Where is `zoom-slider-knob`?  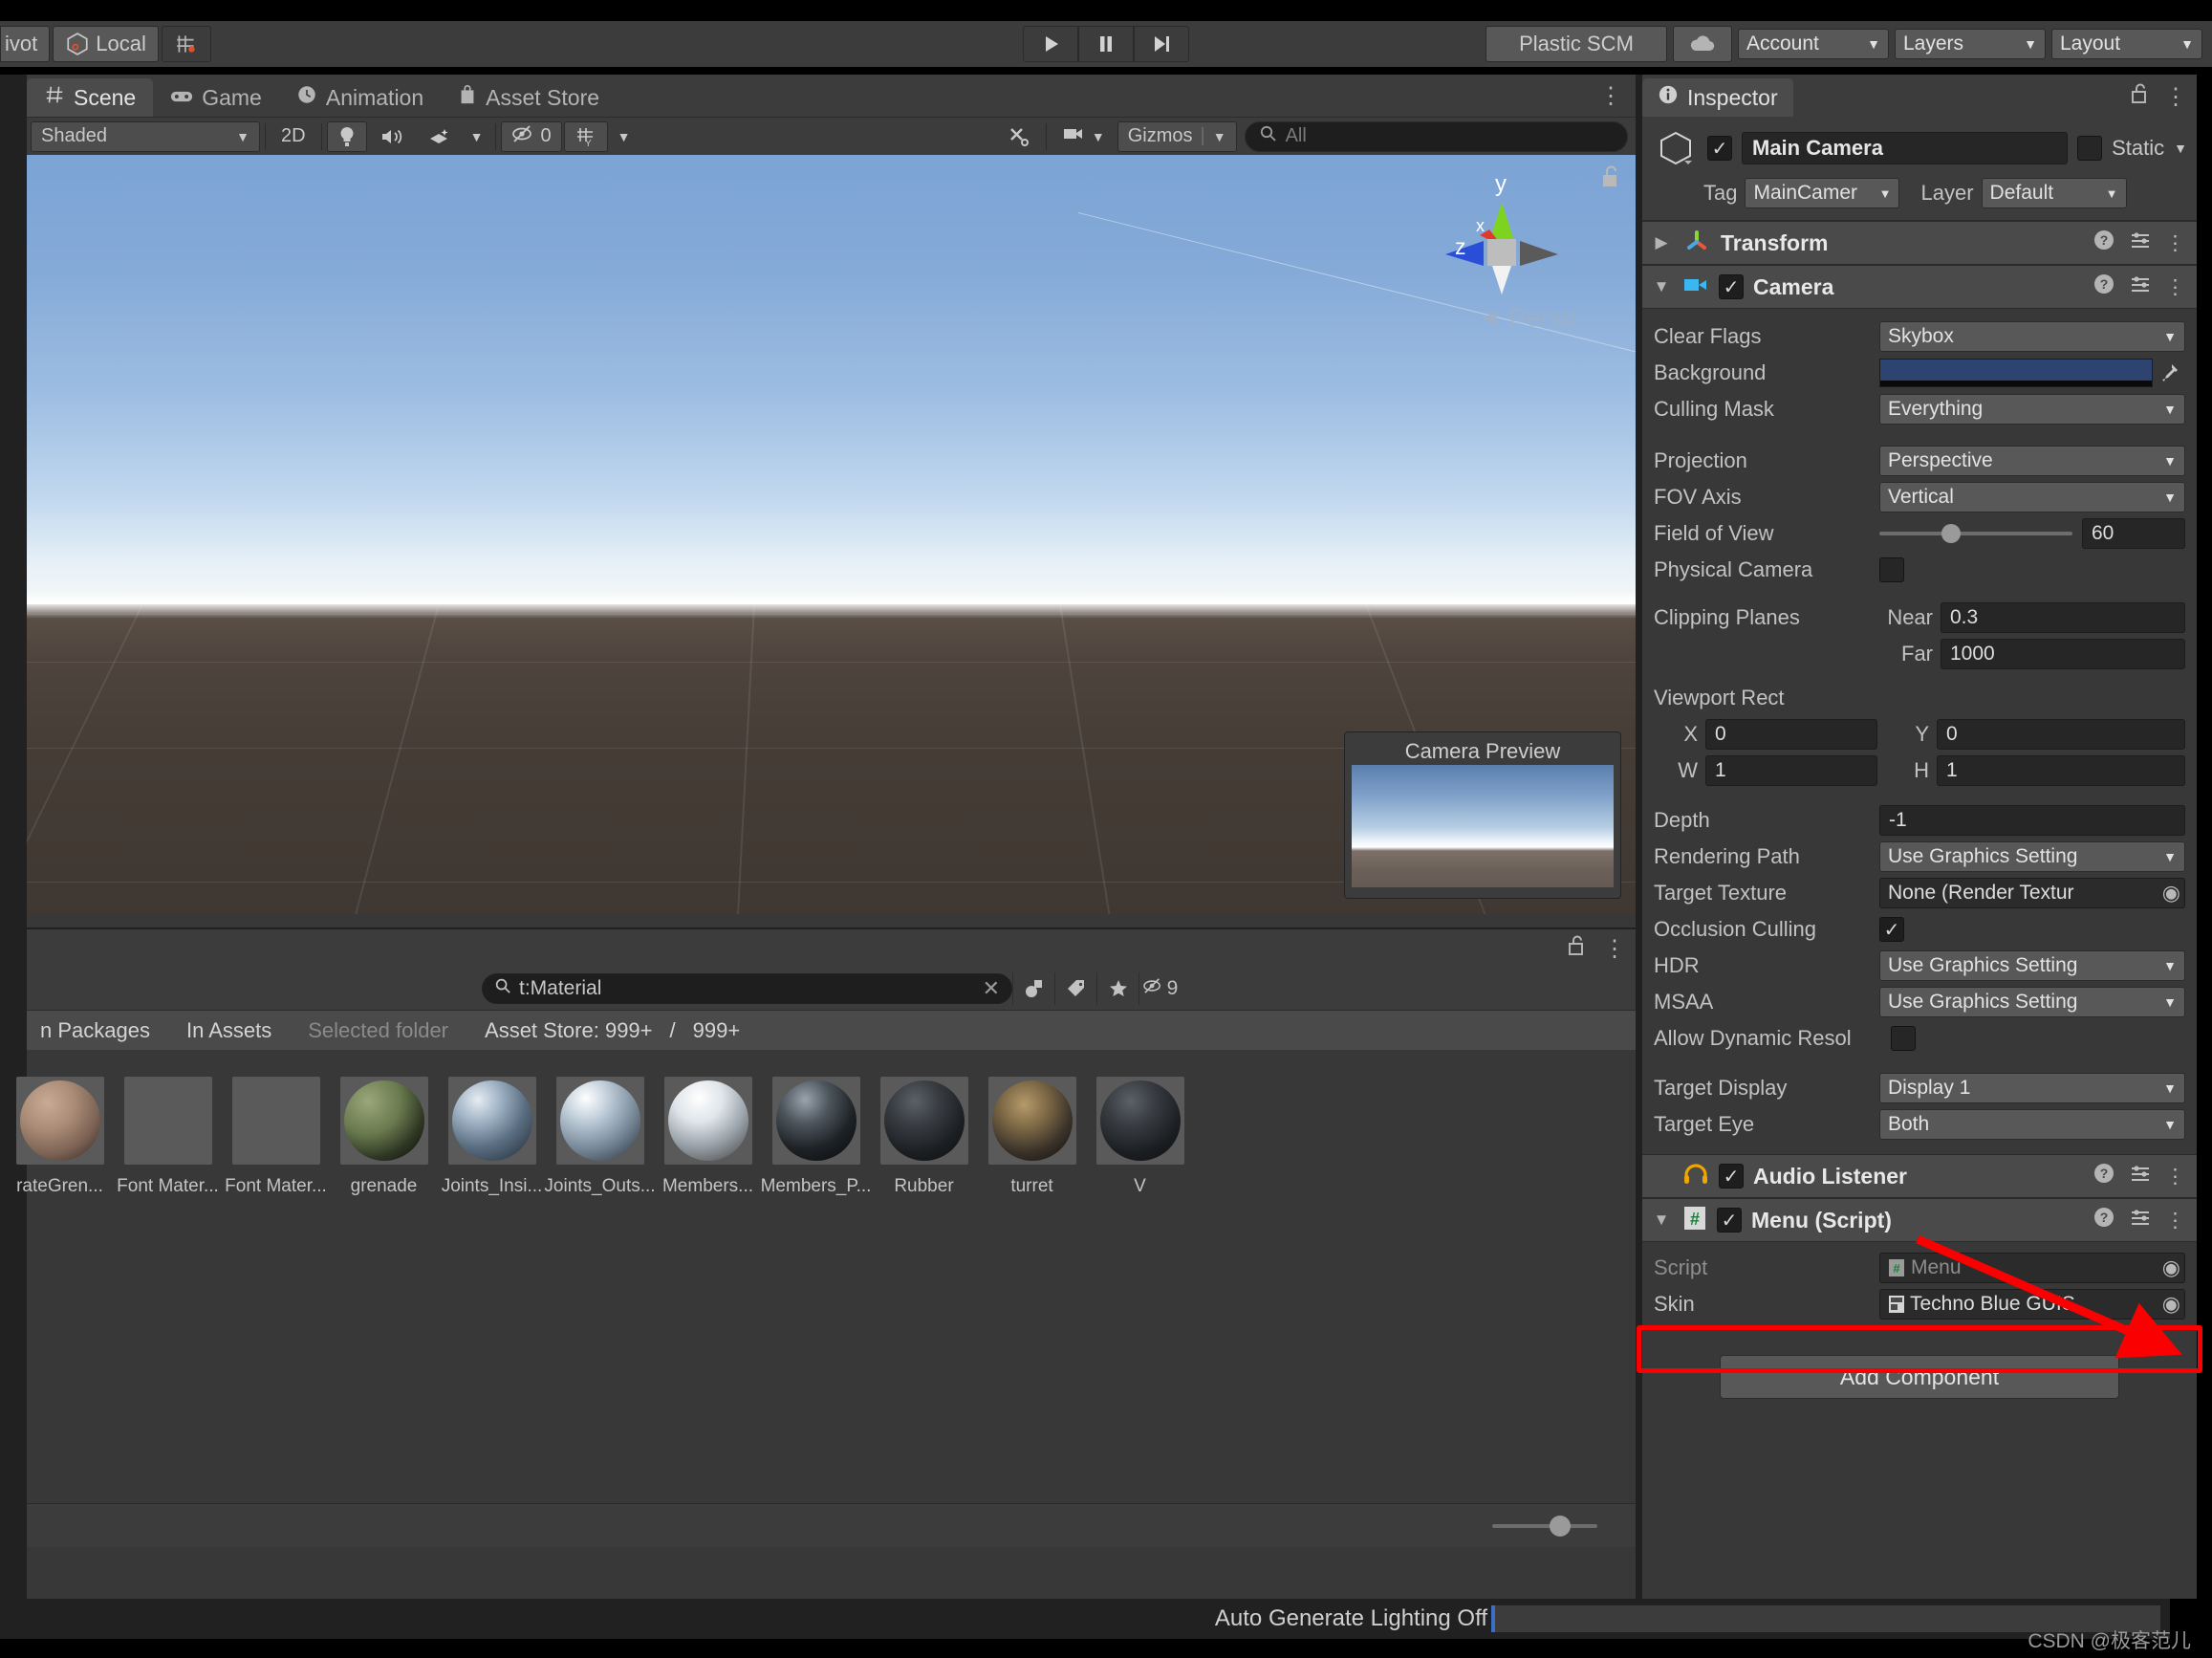
zoom-slider-knob is located at coordinates (1560, 1526).